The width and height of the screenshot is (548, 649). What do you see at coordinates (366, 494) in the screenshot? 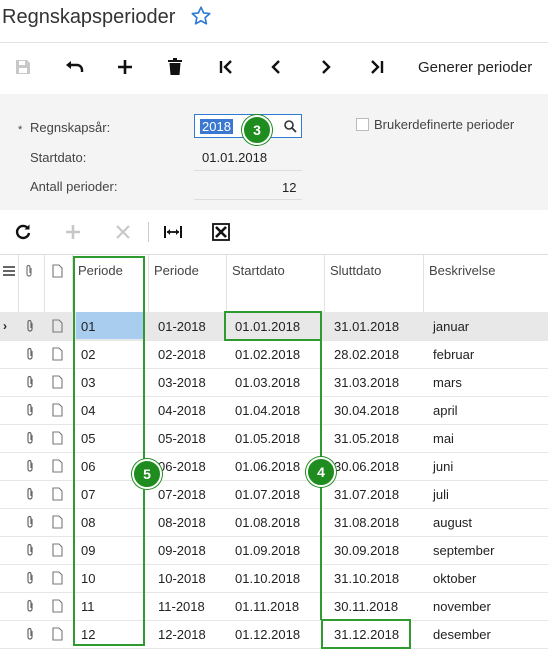
I see `end-date-cell: 31.07.2018` at bounding box center [366, 494].